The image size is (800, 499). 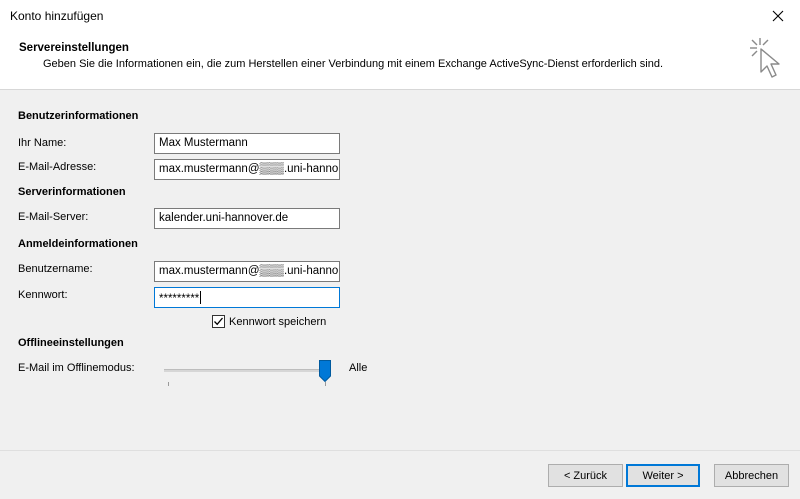 I want to click on next-button: Weiter >, so click(x=663, y=475).